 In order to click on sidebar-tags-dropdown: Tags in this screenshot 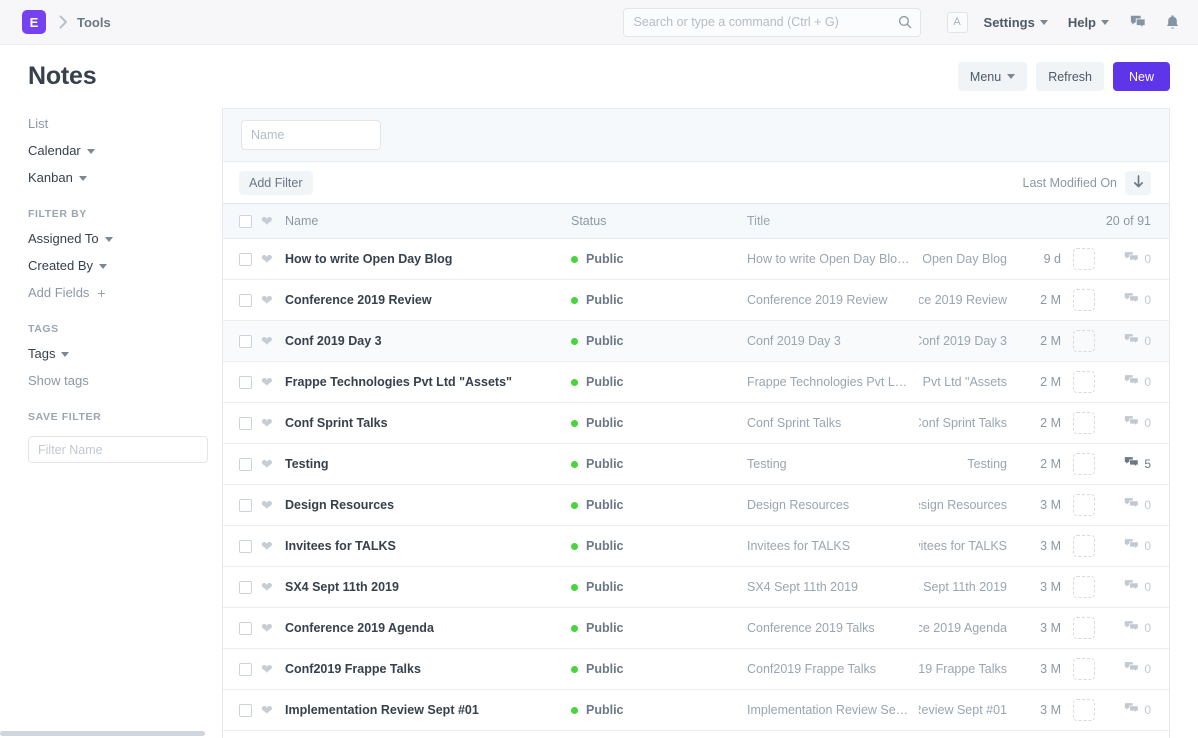, I will do `click(125, 354)`.